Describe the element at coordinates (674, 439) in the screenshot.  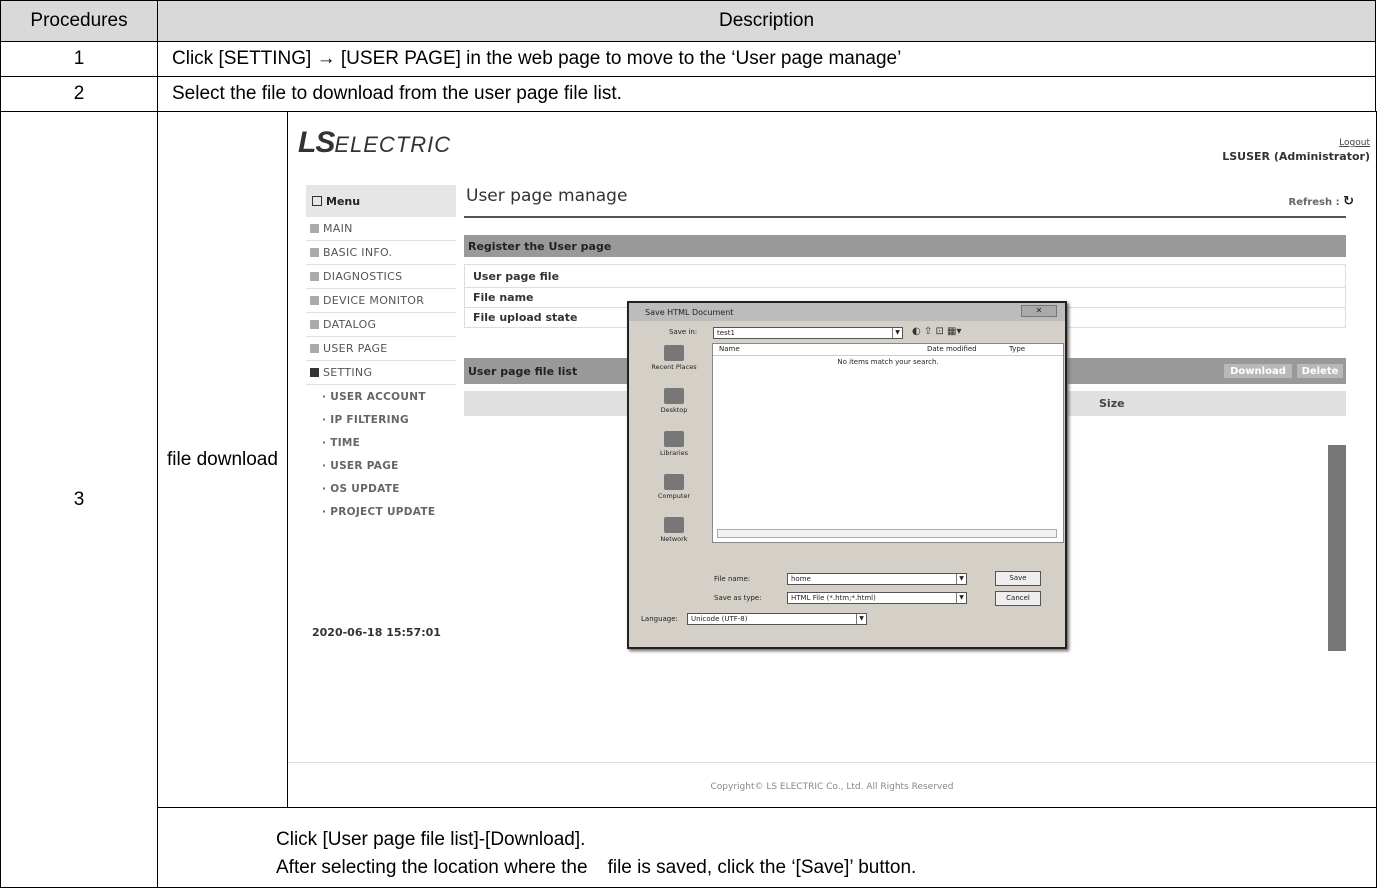
I see `libraries-icon` at that location.